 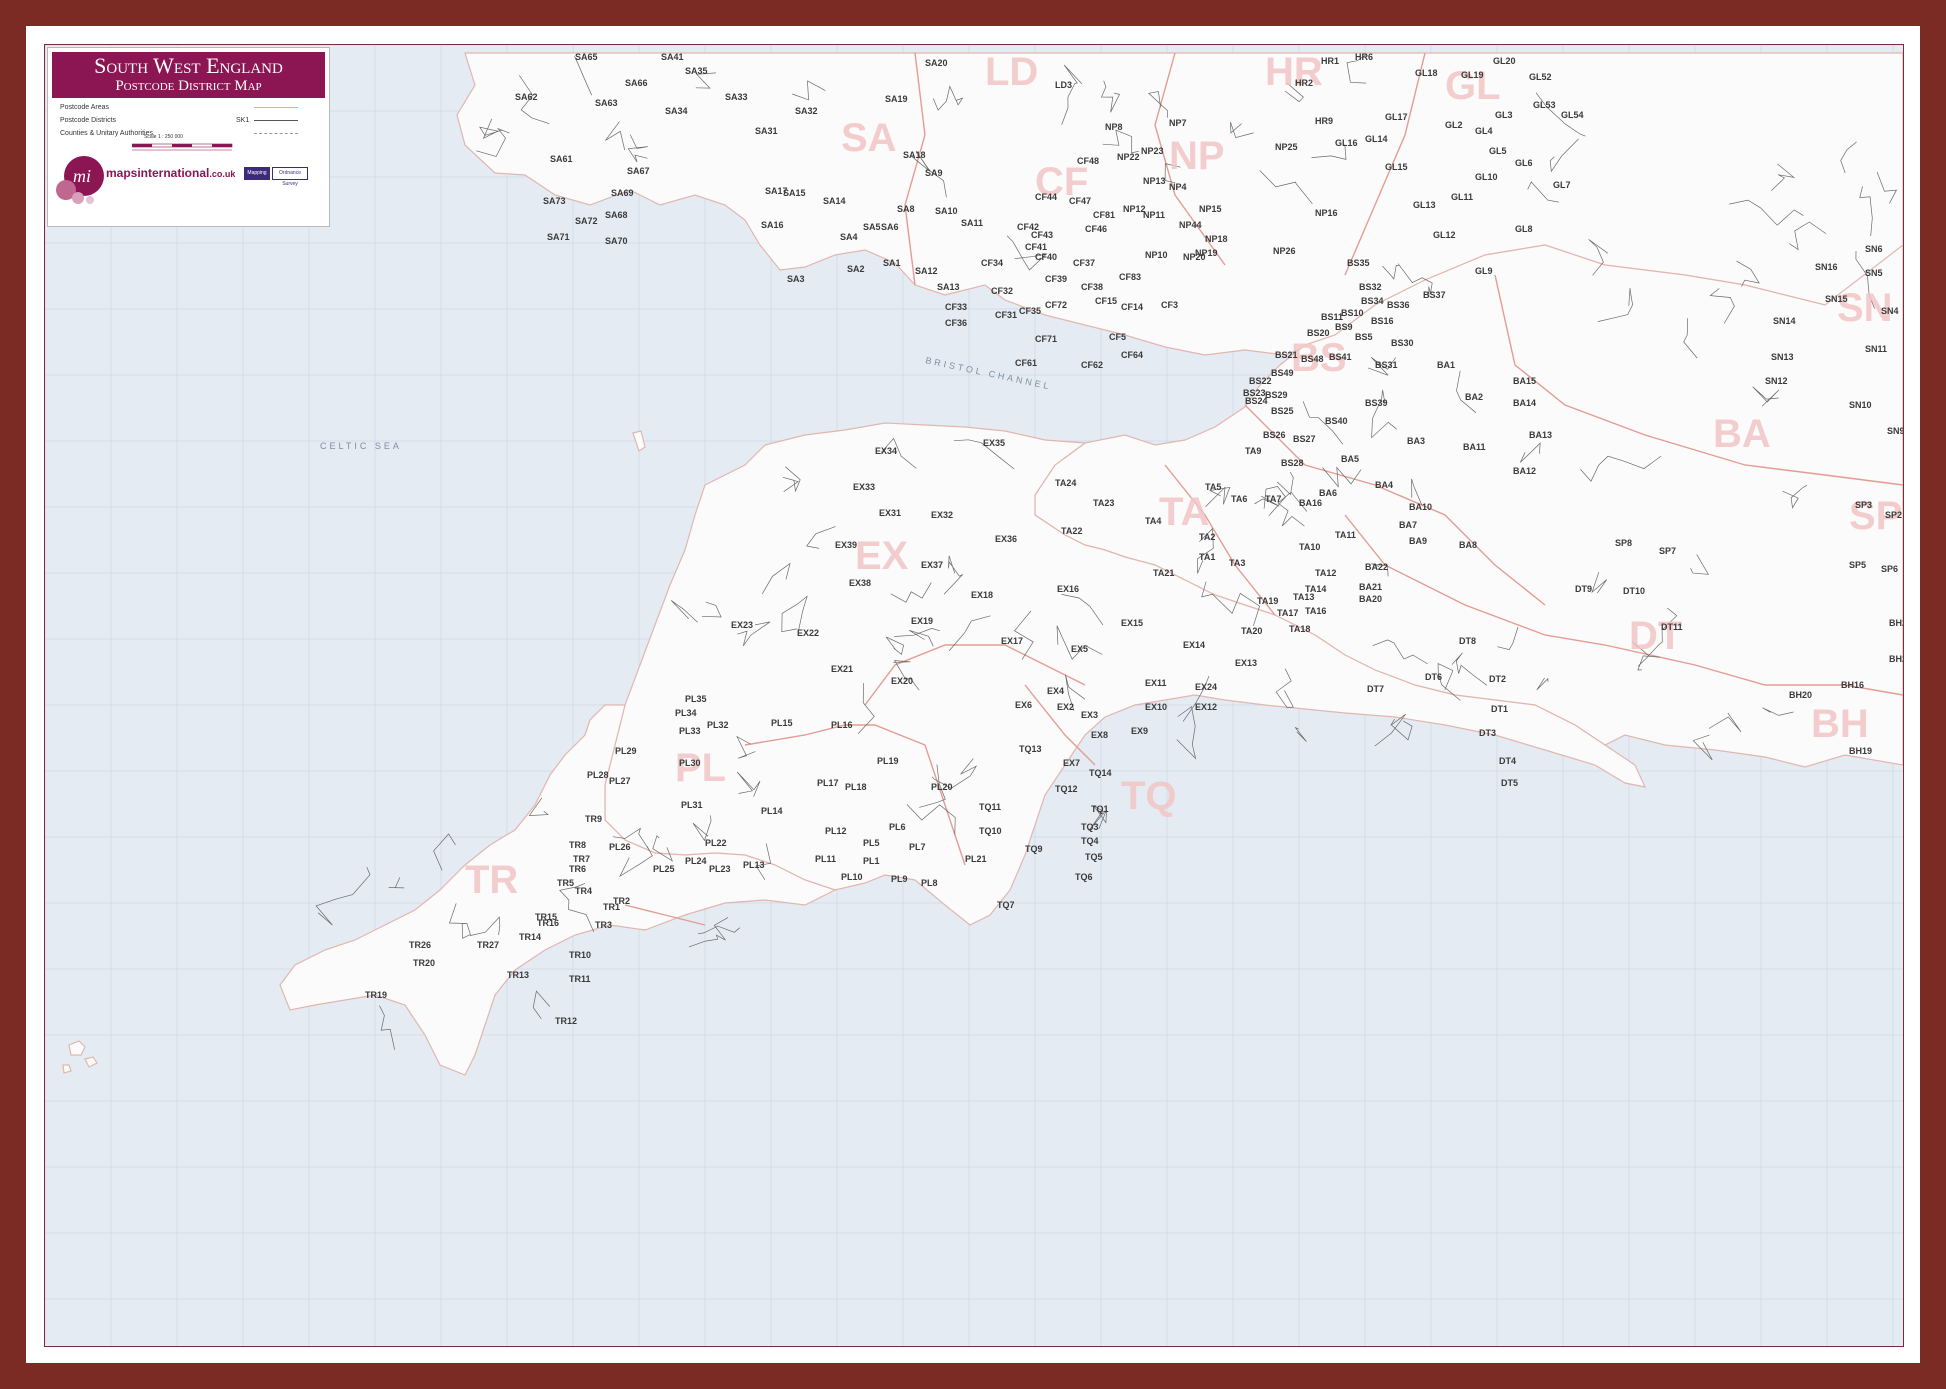 I want to click on map-subtitle: Postcode District Map, so click(x=188, y=86).